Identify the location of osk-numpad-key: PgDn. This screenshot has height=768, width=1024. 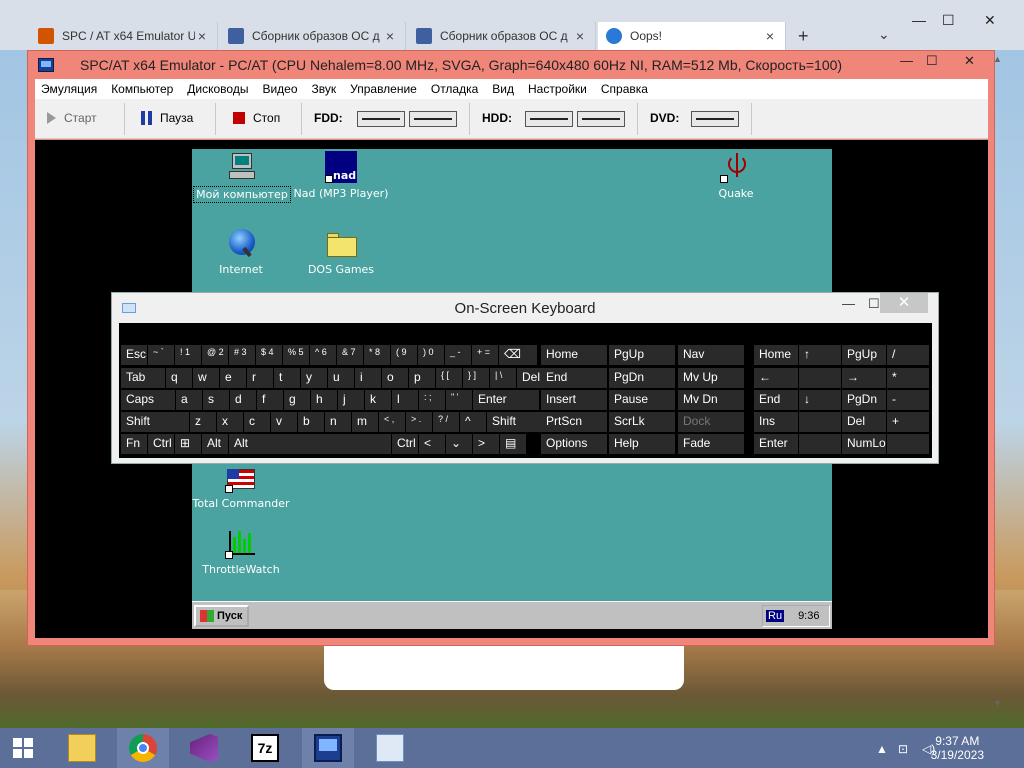
(864, 400).